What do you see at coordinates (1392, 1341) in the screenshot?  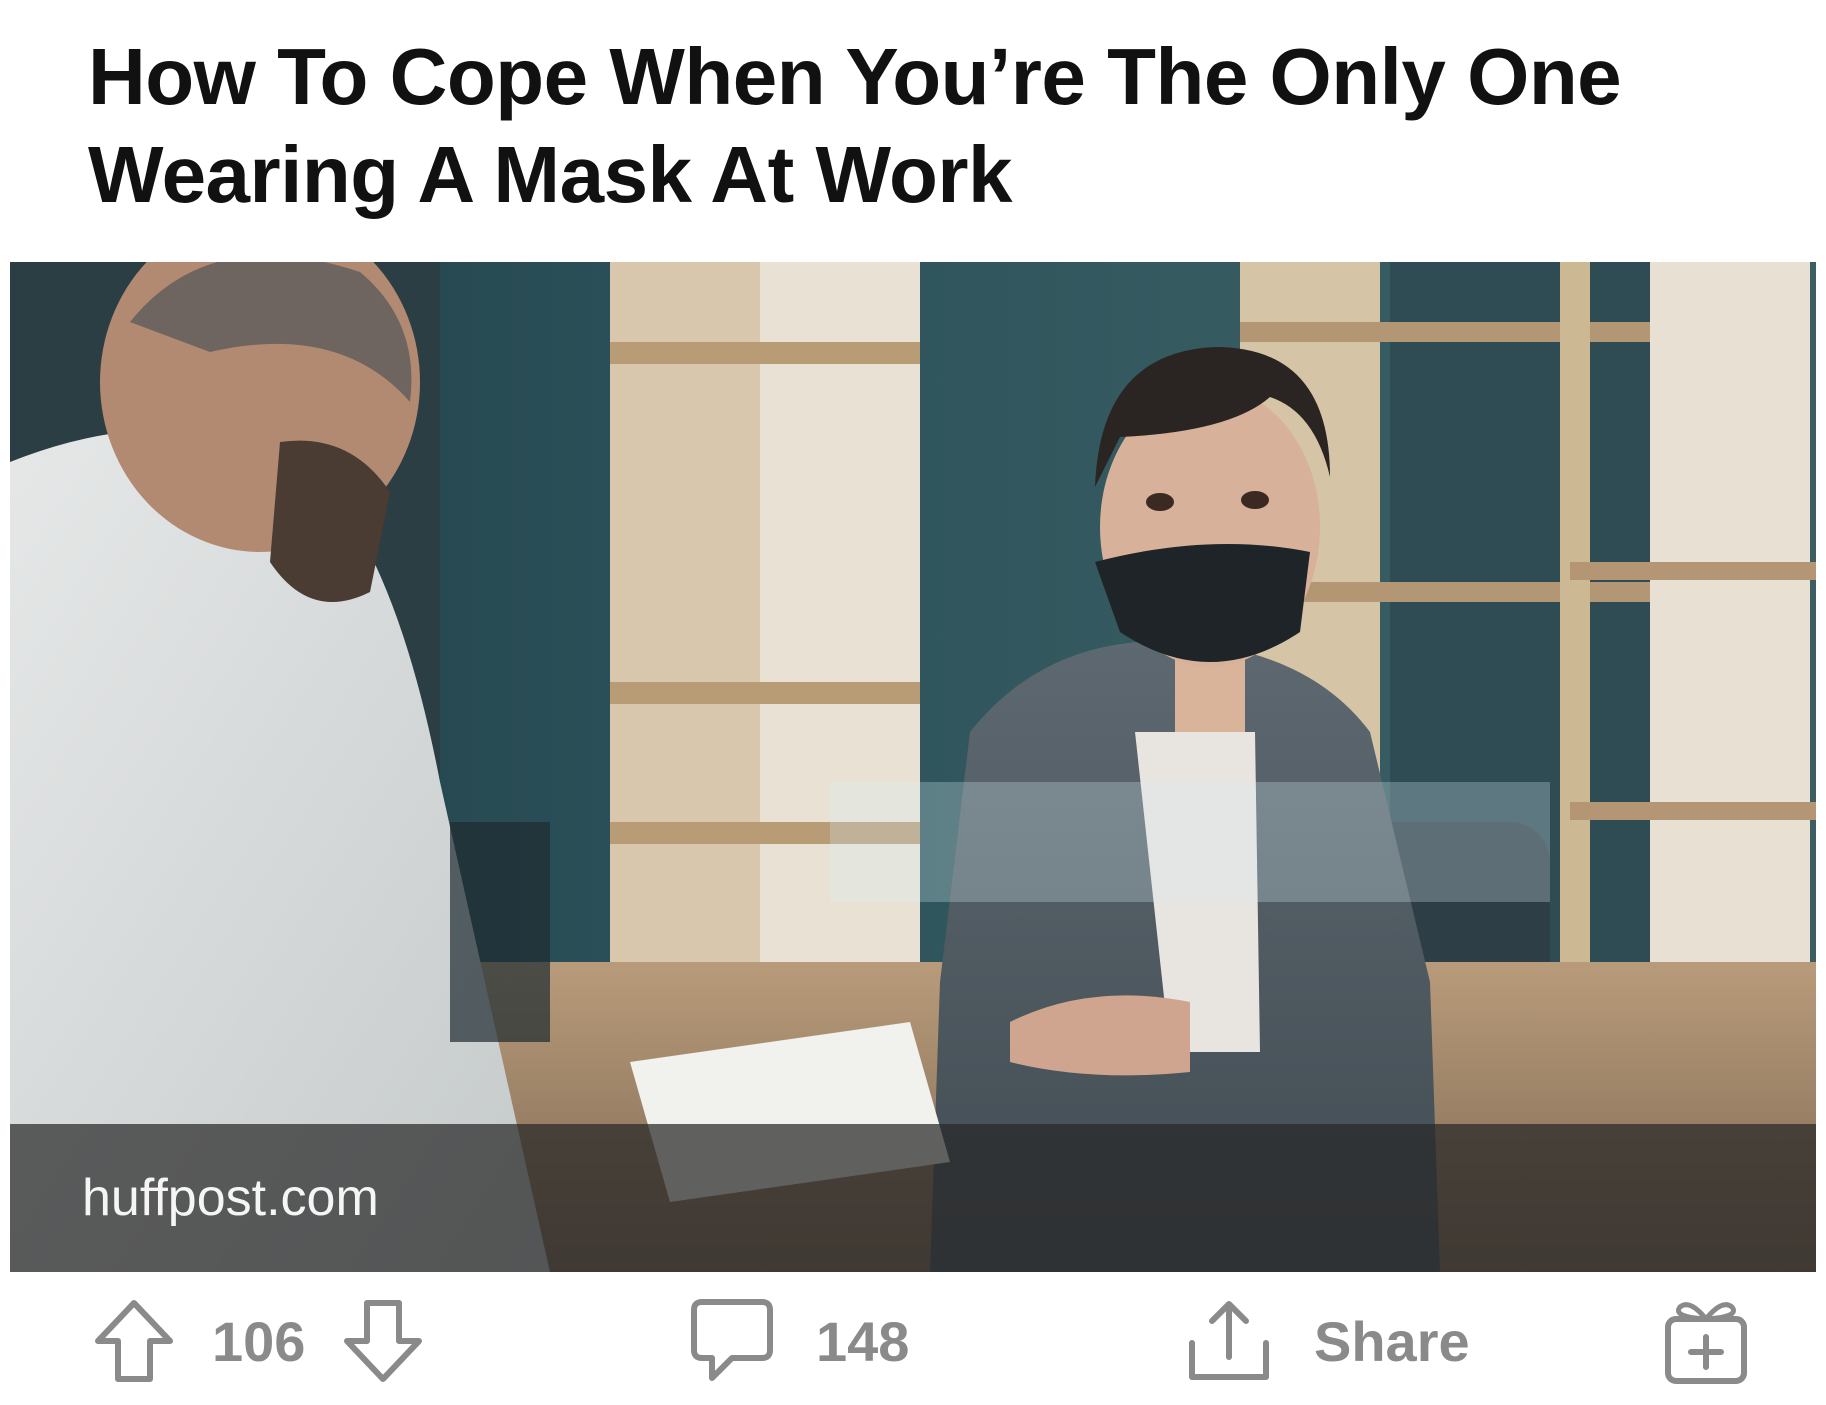 I see `share-label: Share` at bounding box center [1392, 1341].